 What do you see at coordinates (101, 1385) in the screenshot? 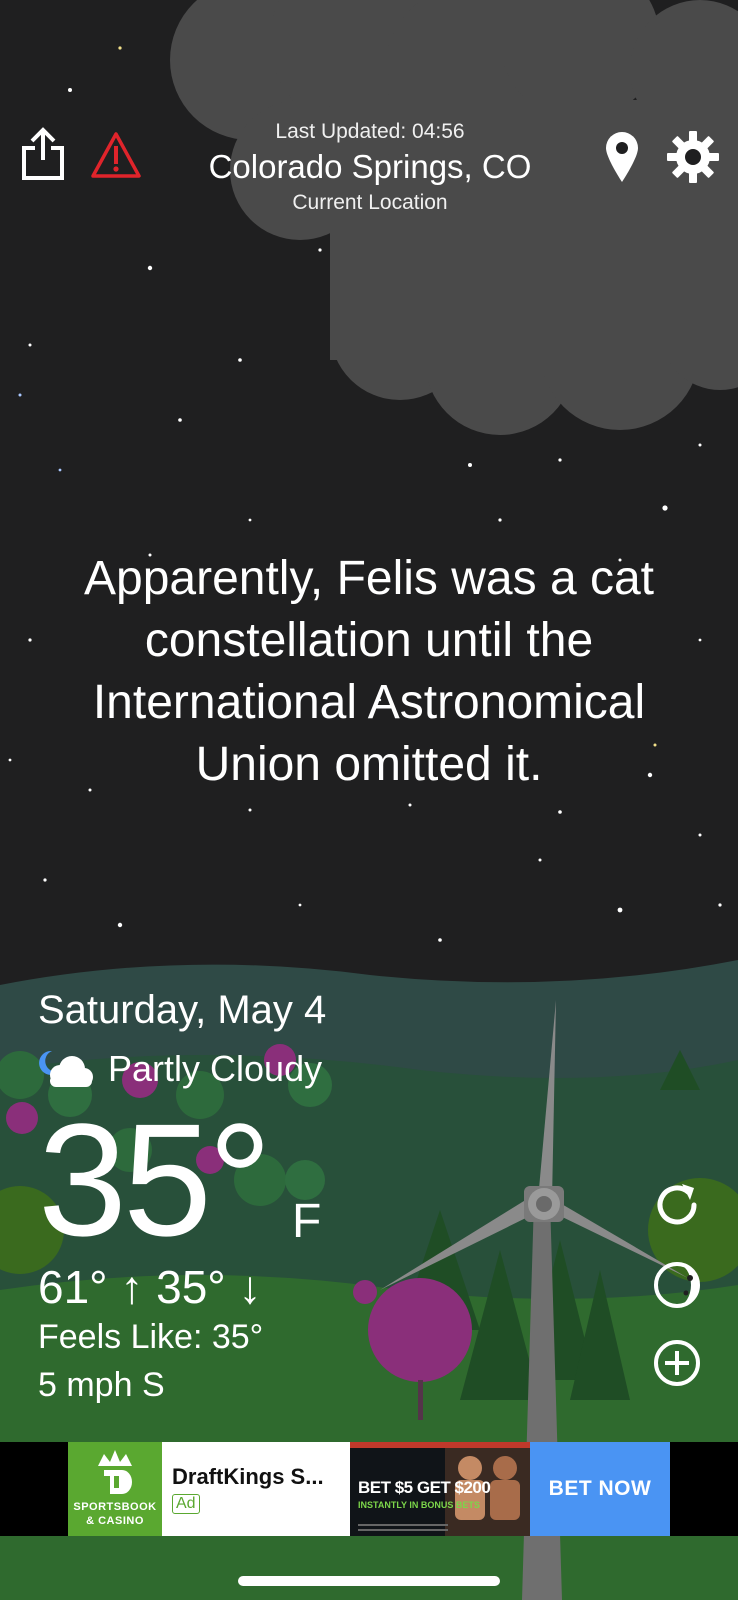
I see `wind-text: 5 mph S` at bounding box center [101, 1385].